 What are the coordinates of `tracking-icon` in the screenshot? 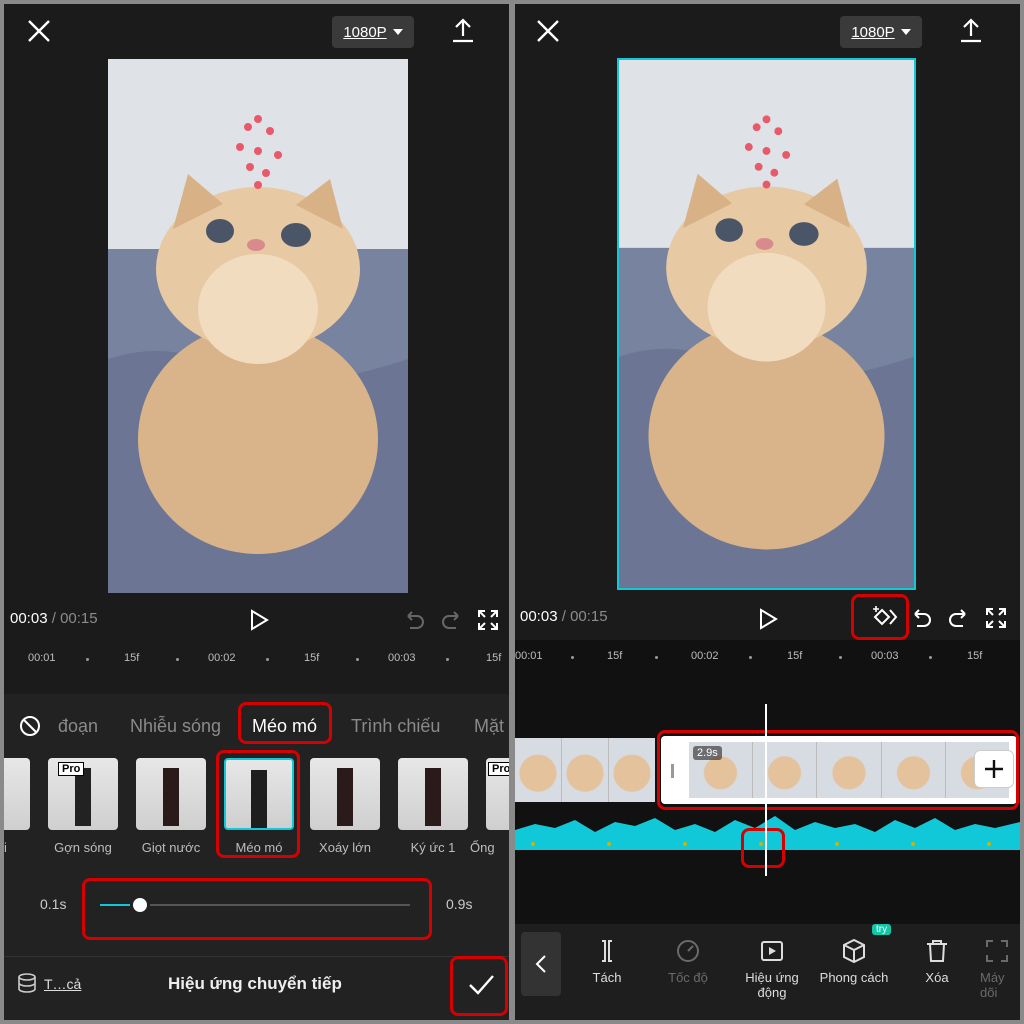 It's located at (997, 951).